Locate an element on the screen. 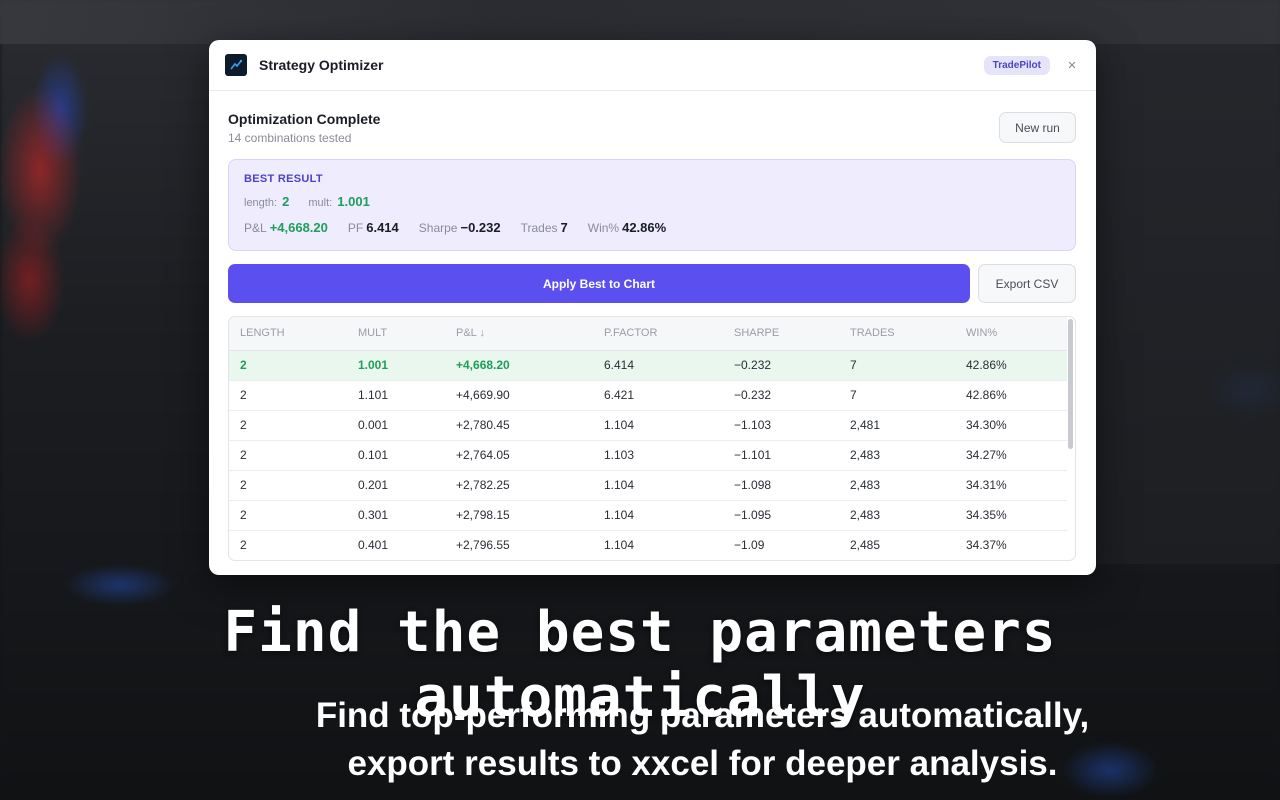 This screenshot has width=1280, height=800. metric-trades: Trades 7 is located at coordinates (544, 227).